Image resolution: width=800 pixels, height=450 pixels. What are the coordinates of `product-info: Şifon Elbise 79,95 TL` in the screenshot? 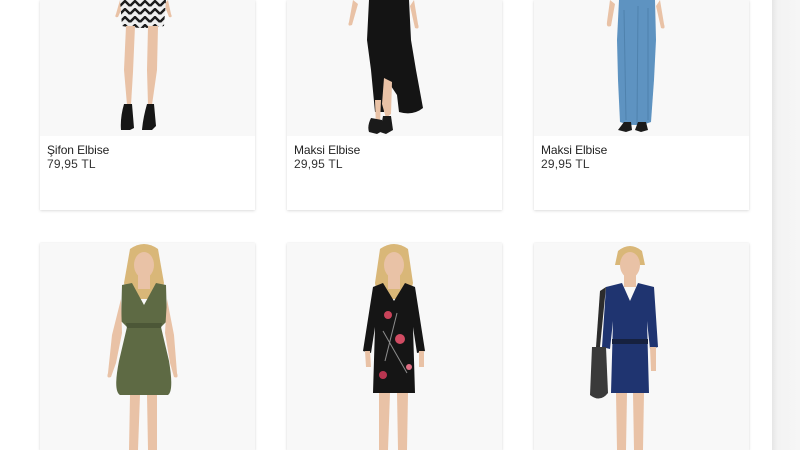 It's located at (147, 154).